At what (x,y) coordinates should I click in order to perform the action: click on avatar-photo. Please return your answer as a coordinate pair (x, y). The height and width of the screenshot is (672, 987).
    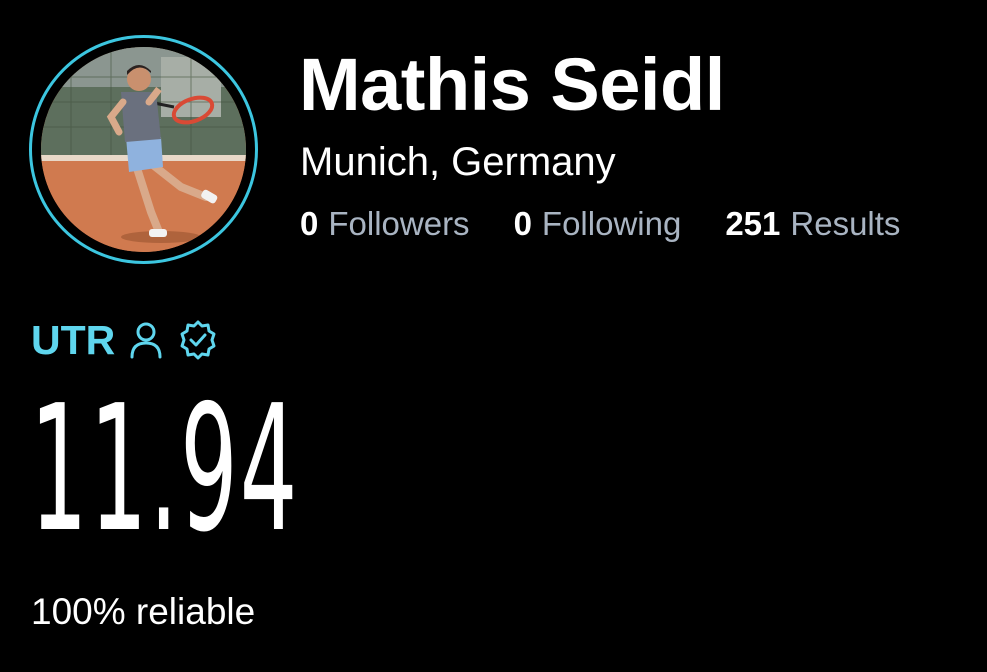
    Looking at the image, I should click on (143, 149).